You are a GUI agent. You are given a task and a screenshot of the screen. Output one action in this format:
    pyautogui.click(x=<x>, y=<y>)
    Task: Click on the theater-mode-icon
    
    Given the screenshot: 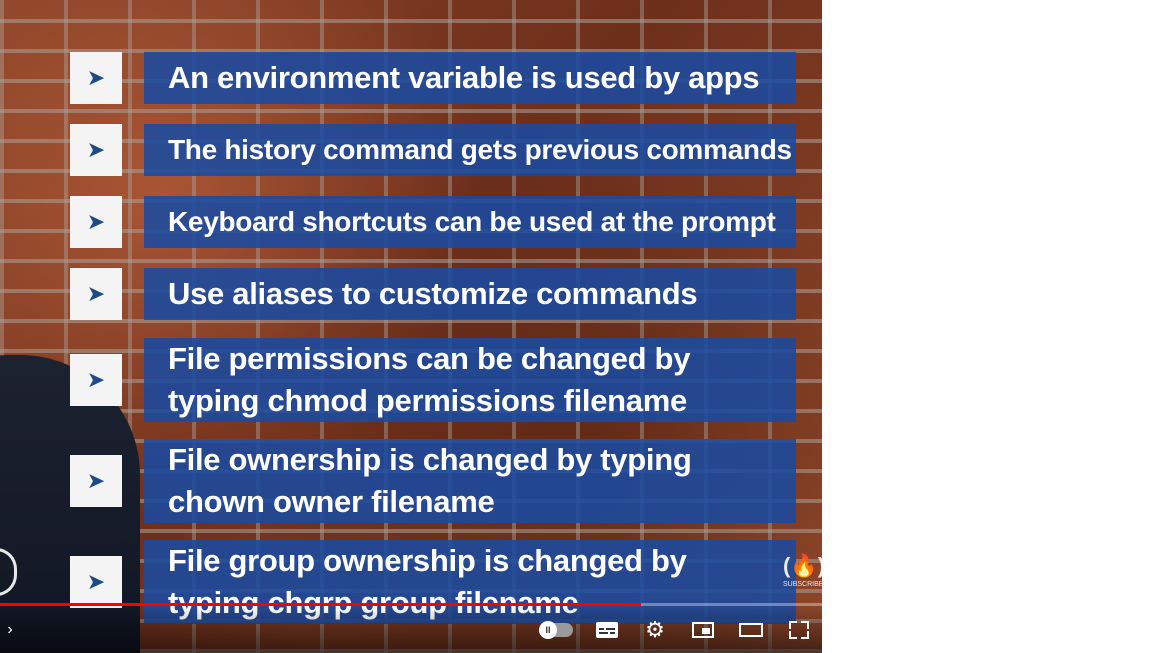 What is the action you would take?
    pyautogui.click(x=751, y=630)
    